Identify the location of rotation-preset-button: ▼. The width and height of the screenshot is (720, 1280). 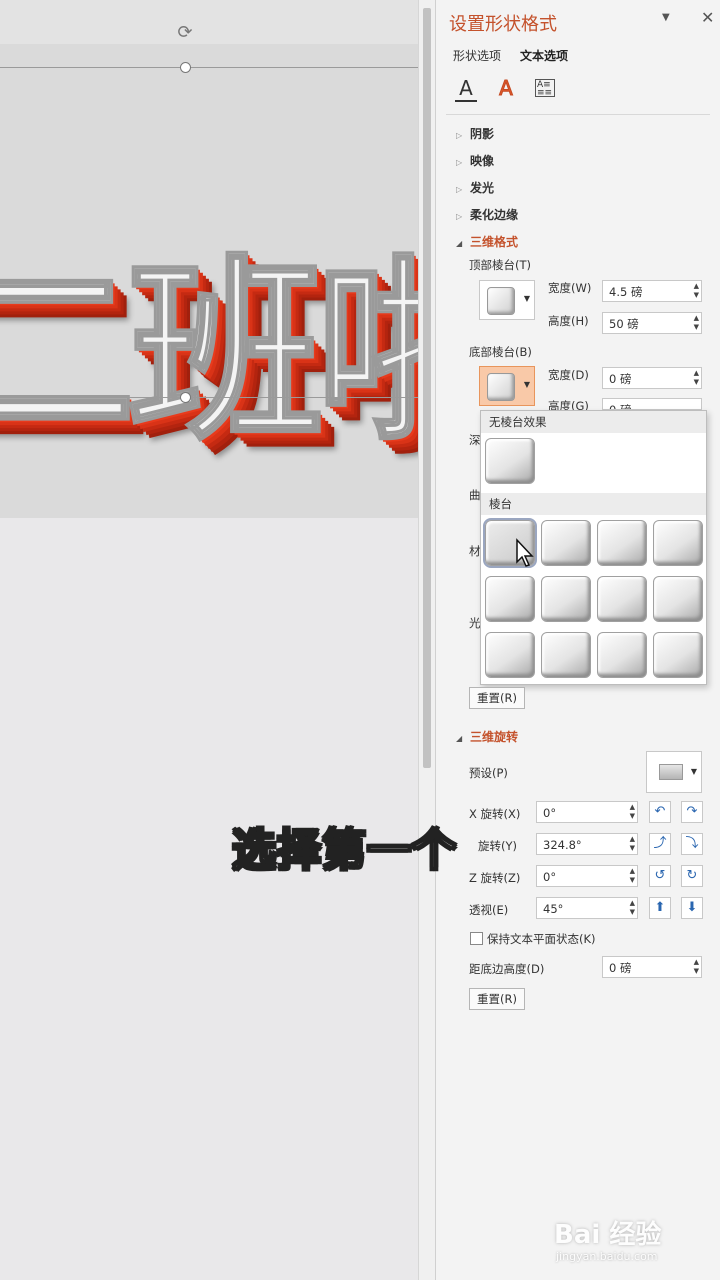
(674, 772).